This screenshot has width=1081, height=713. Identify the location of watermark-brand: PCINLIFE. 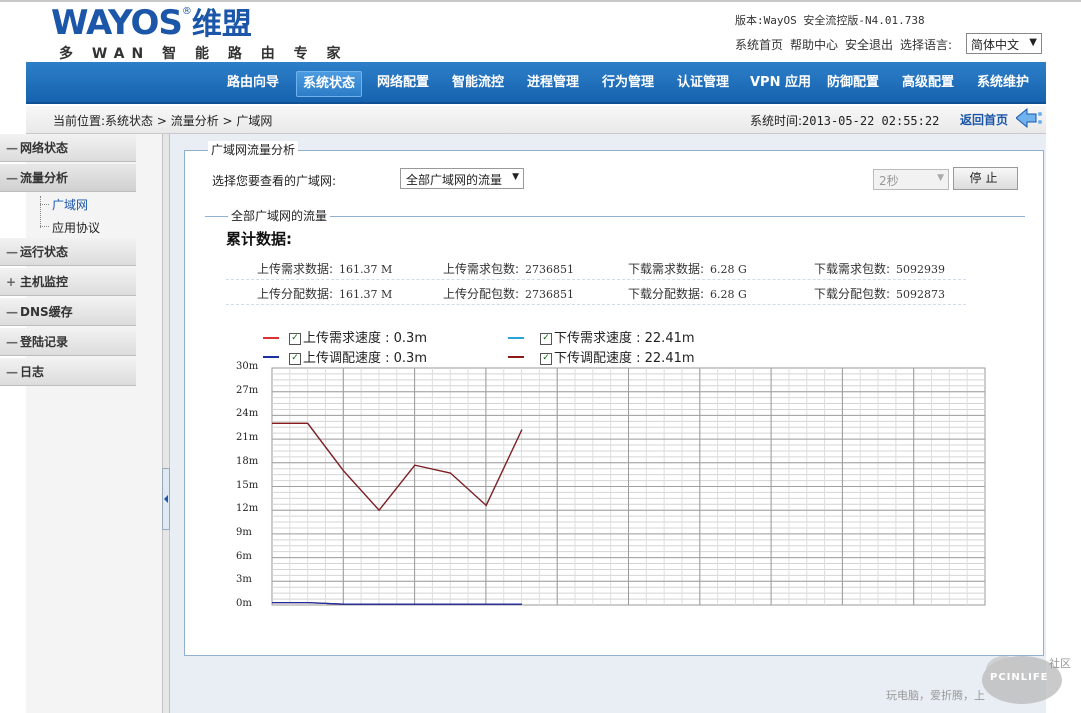
(1019, 677).